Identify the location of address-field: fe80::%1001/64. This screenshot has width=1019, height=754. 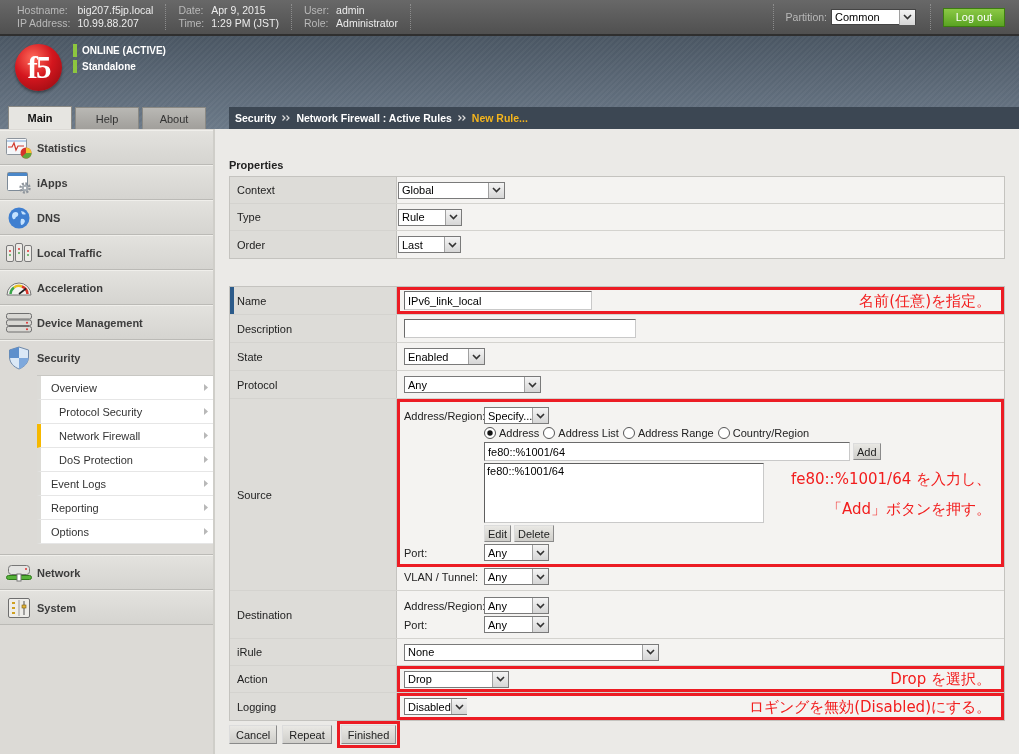
(667, 451).